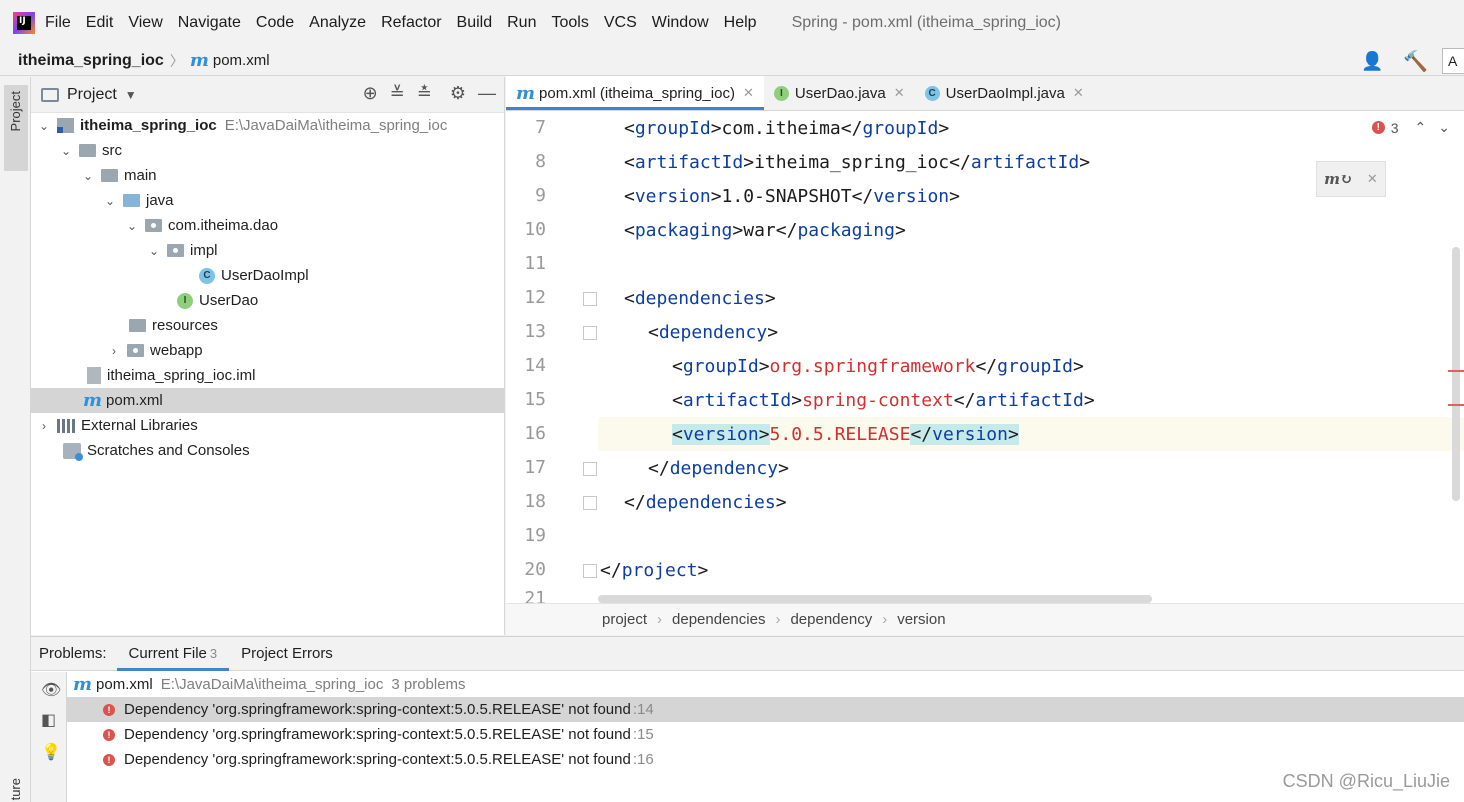 This screenshot has height=802, width=1464. I want to click on error-indicator: ! 3 ⌃ ⌄, so click(1410, 127).